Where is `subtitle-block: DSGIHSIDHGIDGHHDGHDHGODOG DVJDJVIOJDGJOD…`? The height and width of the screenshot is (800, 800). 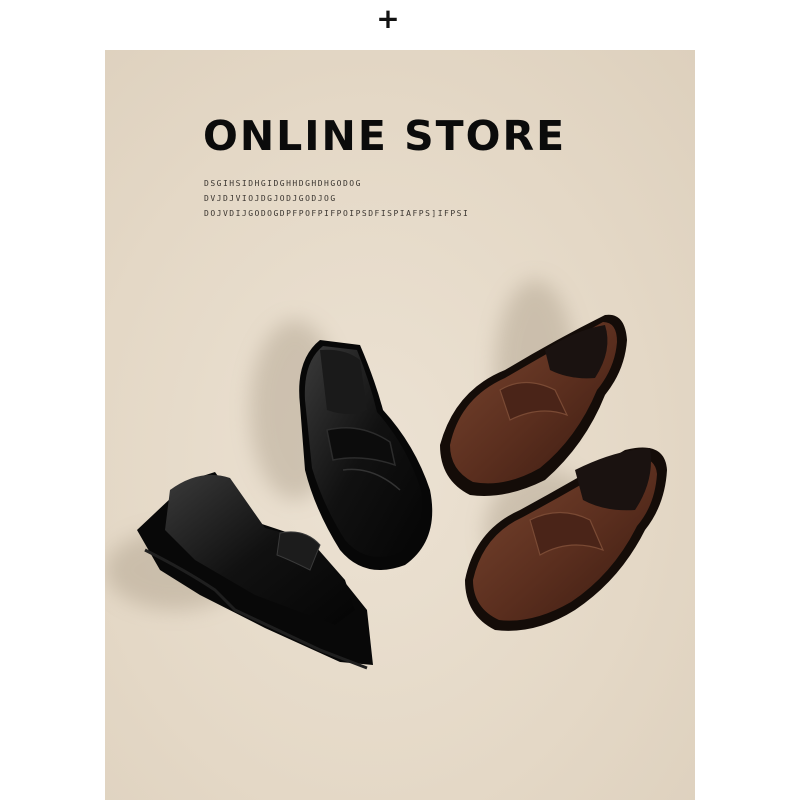
subtitle-block: DSGIHSIDHGIDGHHDGHDHGODOG DVJDJVIOJDGJOD… is located at coordinates (336, 198).